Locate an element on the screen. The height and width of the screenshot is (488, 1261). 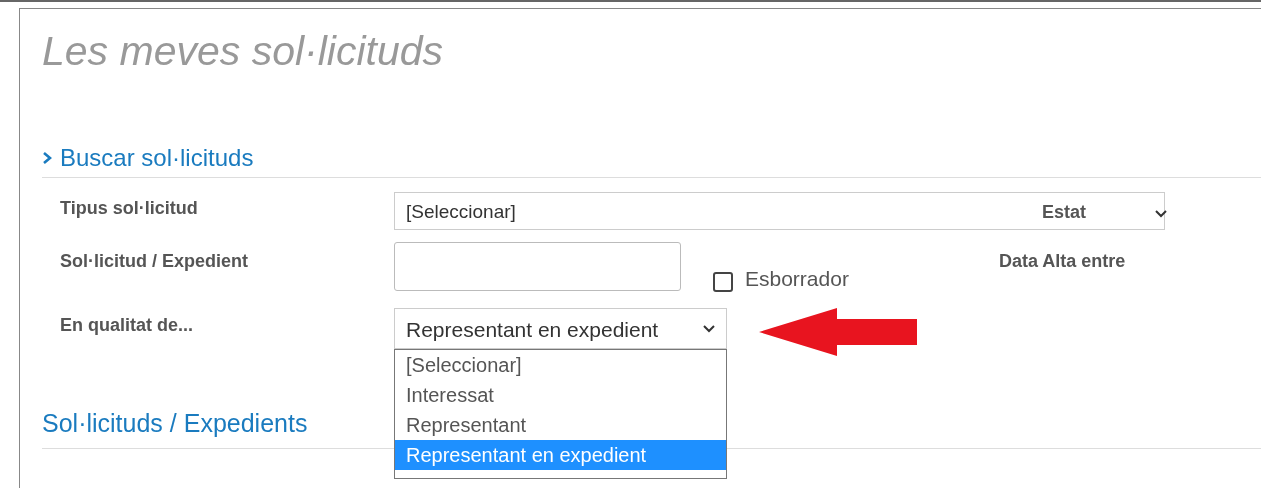
field-label: Data Alta entre is located at coordinates (1062, 261).